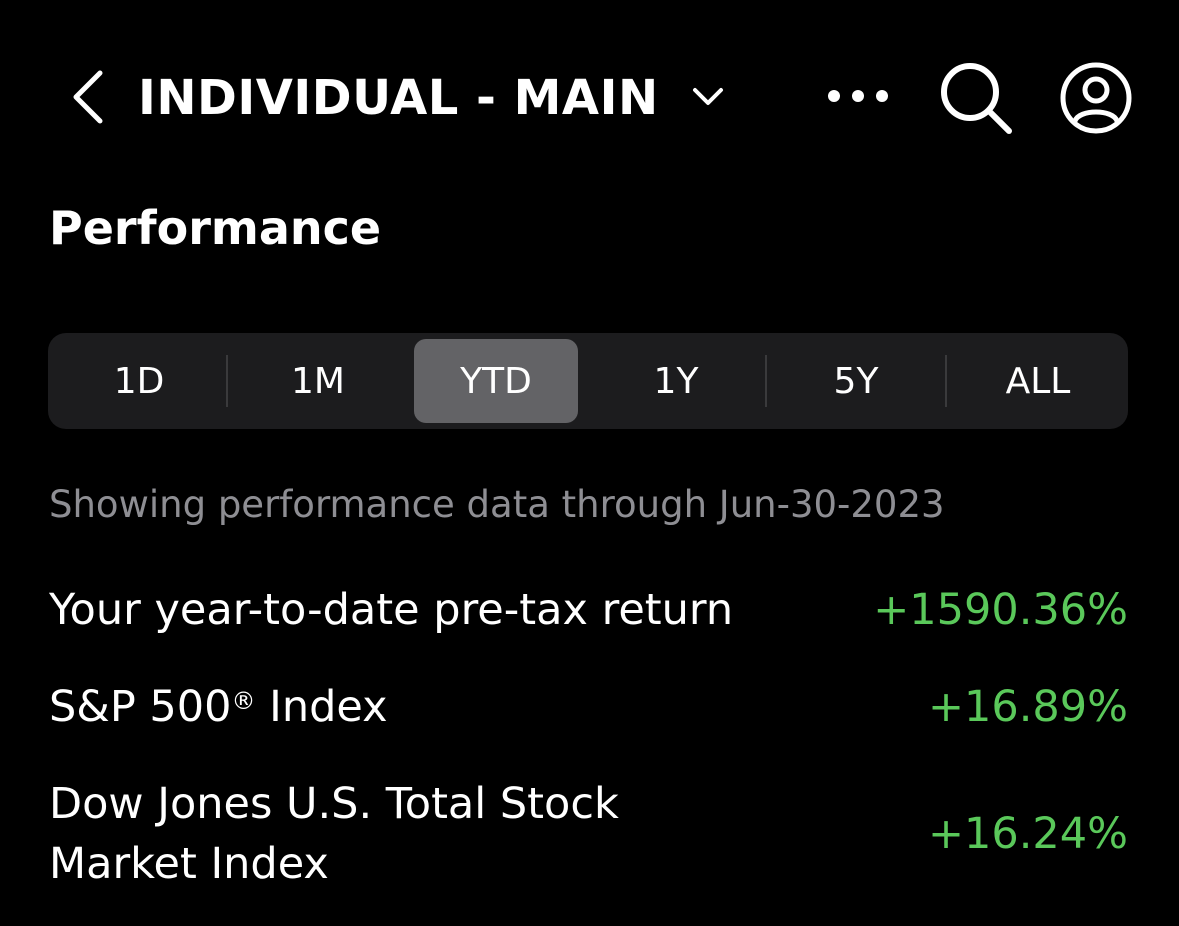  I want to click on sp500-label: S&P 500® Index, so click(218, 707).